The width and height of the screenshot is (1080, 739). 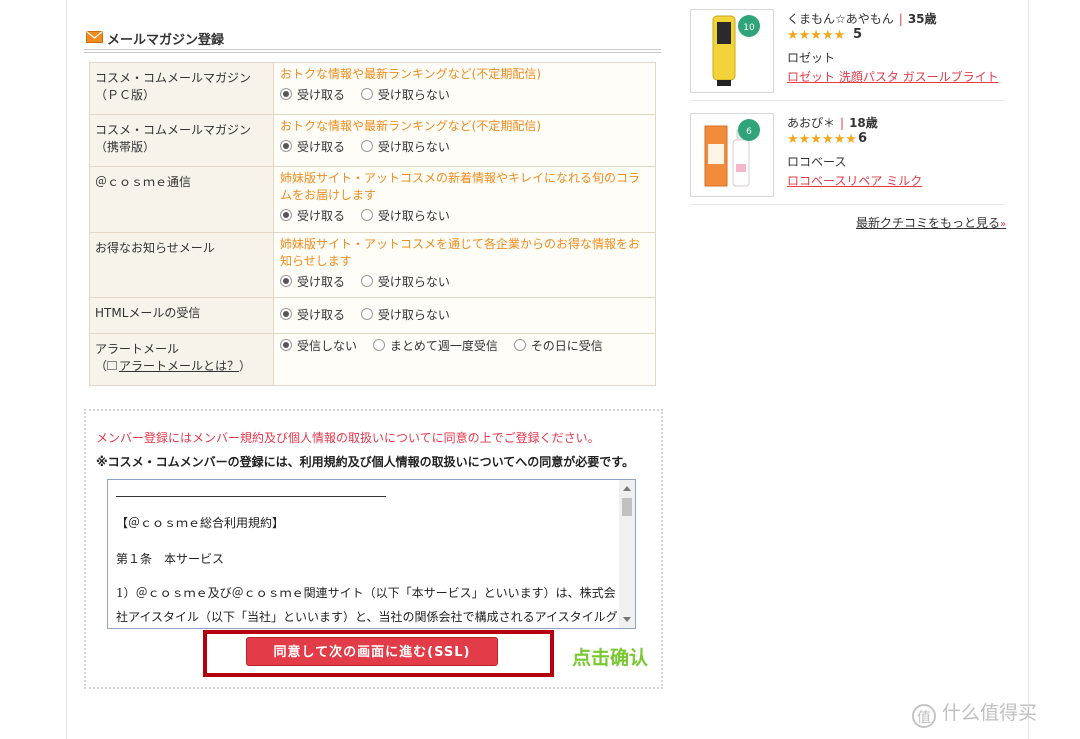 What do you see at coordinates (847, 159) in the screenshot?
I see `review-item: 6 あおぴ＊ | 18歳 ★★★★★★ 6 ロコベース ロコベースリペア ミルク` at bounding box center [847, 159].